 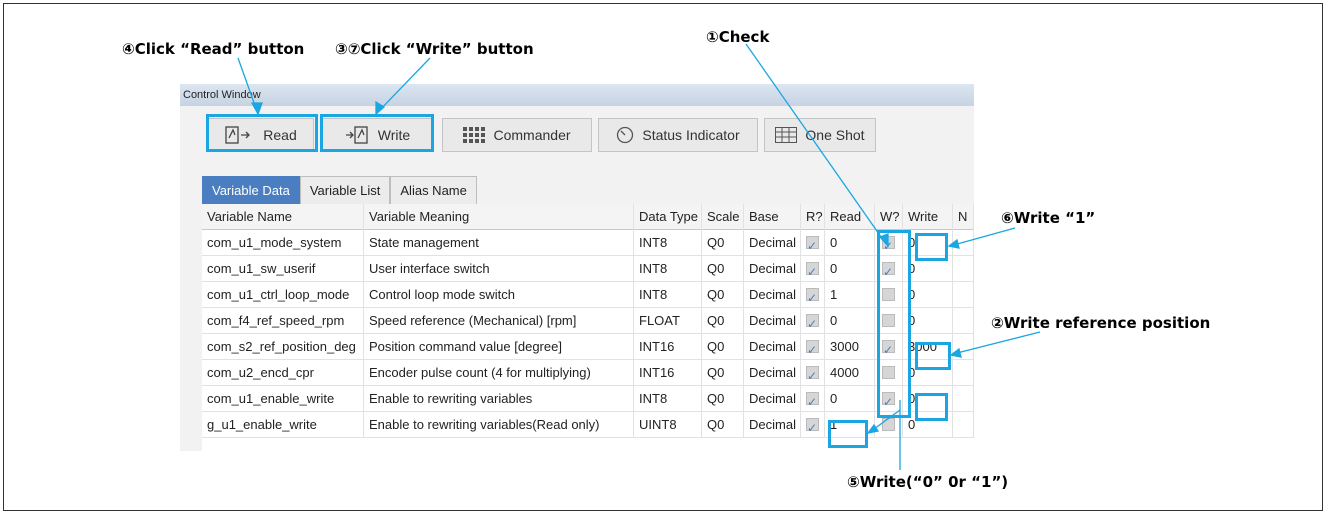 I want to click on write-pointer-line, so click(x=403, y=86).